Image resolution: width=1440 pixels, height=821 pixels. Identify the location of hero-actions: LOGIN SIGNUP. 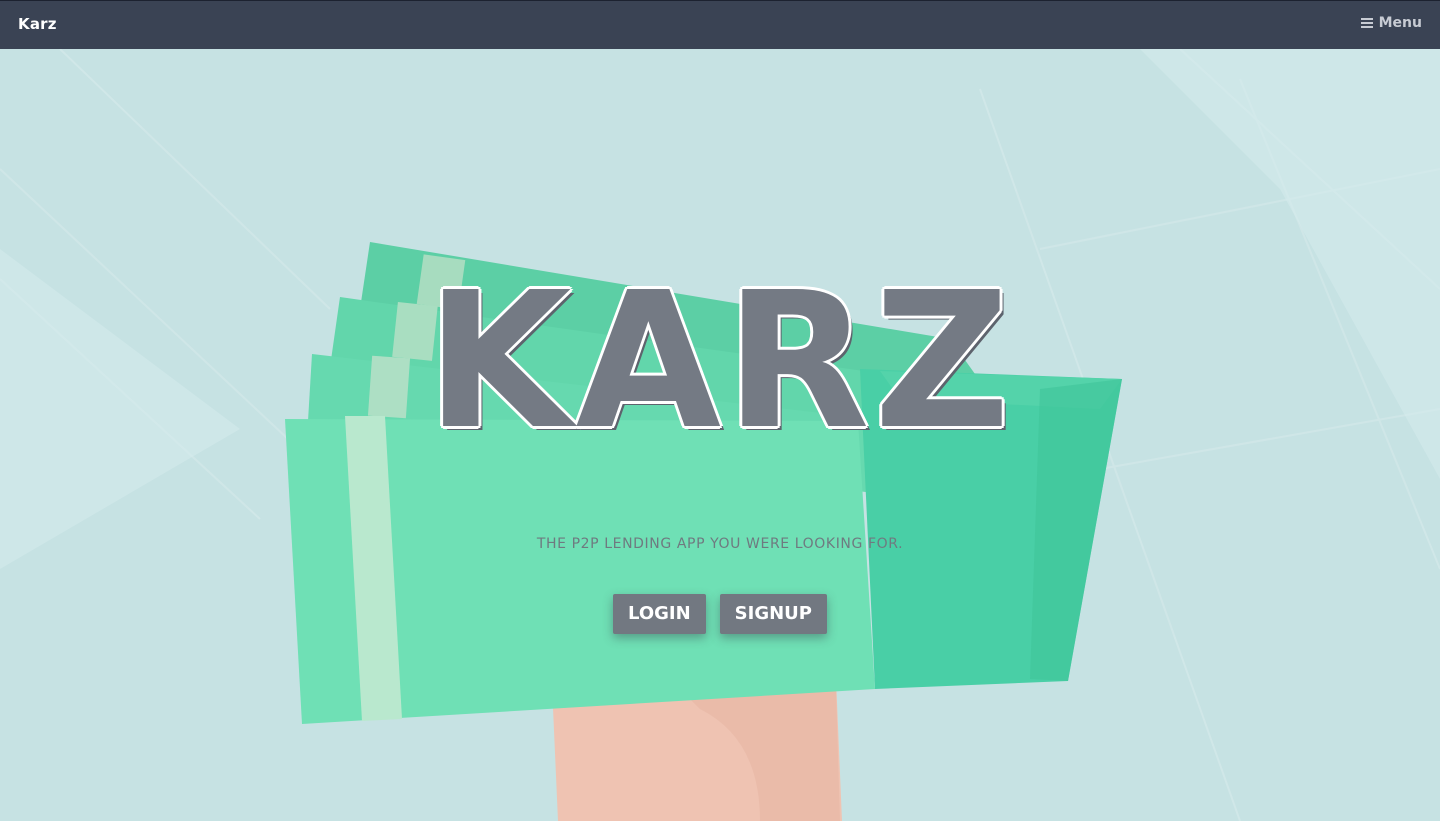
(720, 614).